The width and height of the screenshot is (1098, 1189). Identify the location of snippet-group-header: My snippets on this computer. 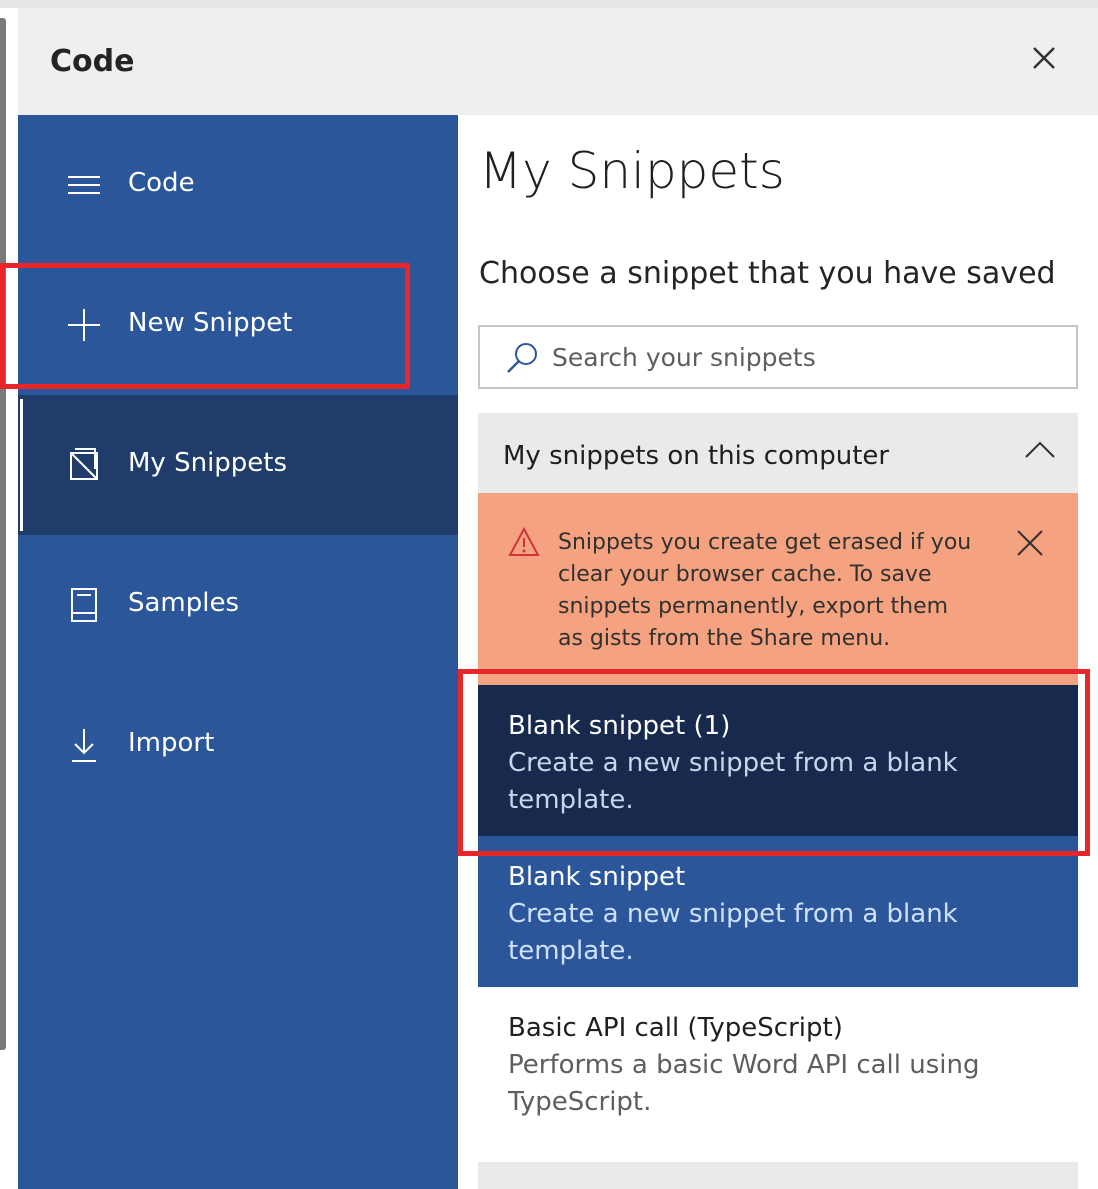
(778, 453).